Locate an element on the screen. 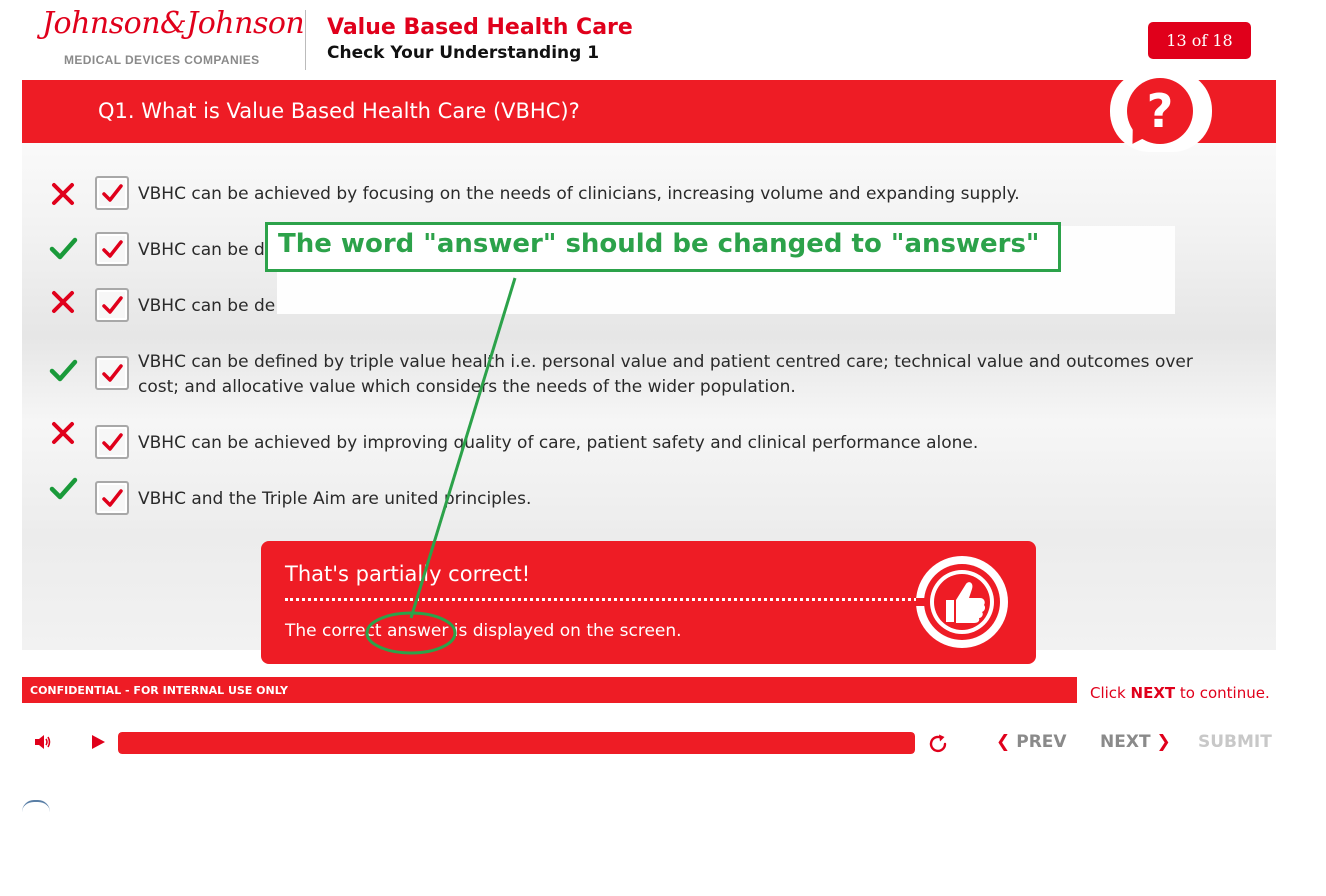 Image resolution: width=1326 pixels, height=896 pixels. continue-prefix: Click is located at coordinates (1110, 693).